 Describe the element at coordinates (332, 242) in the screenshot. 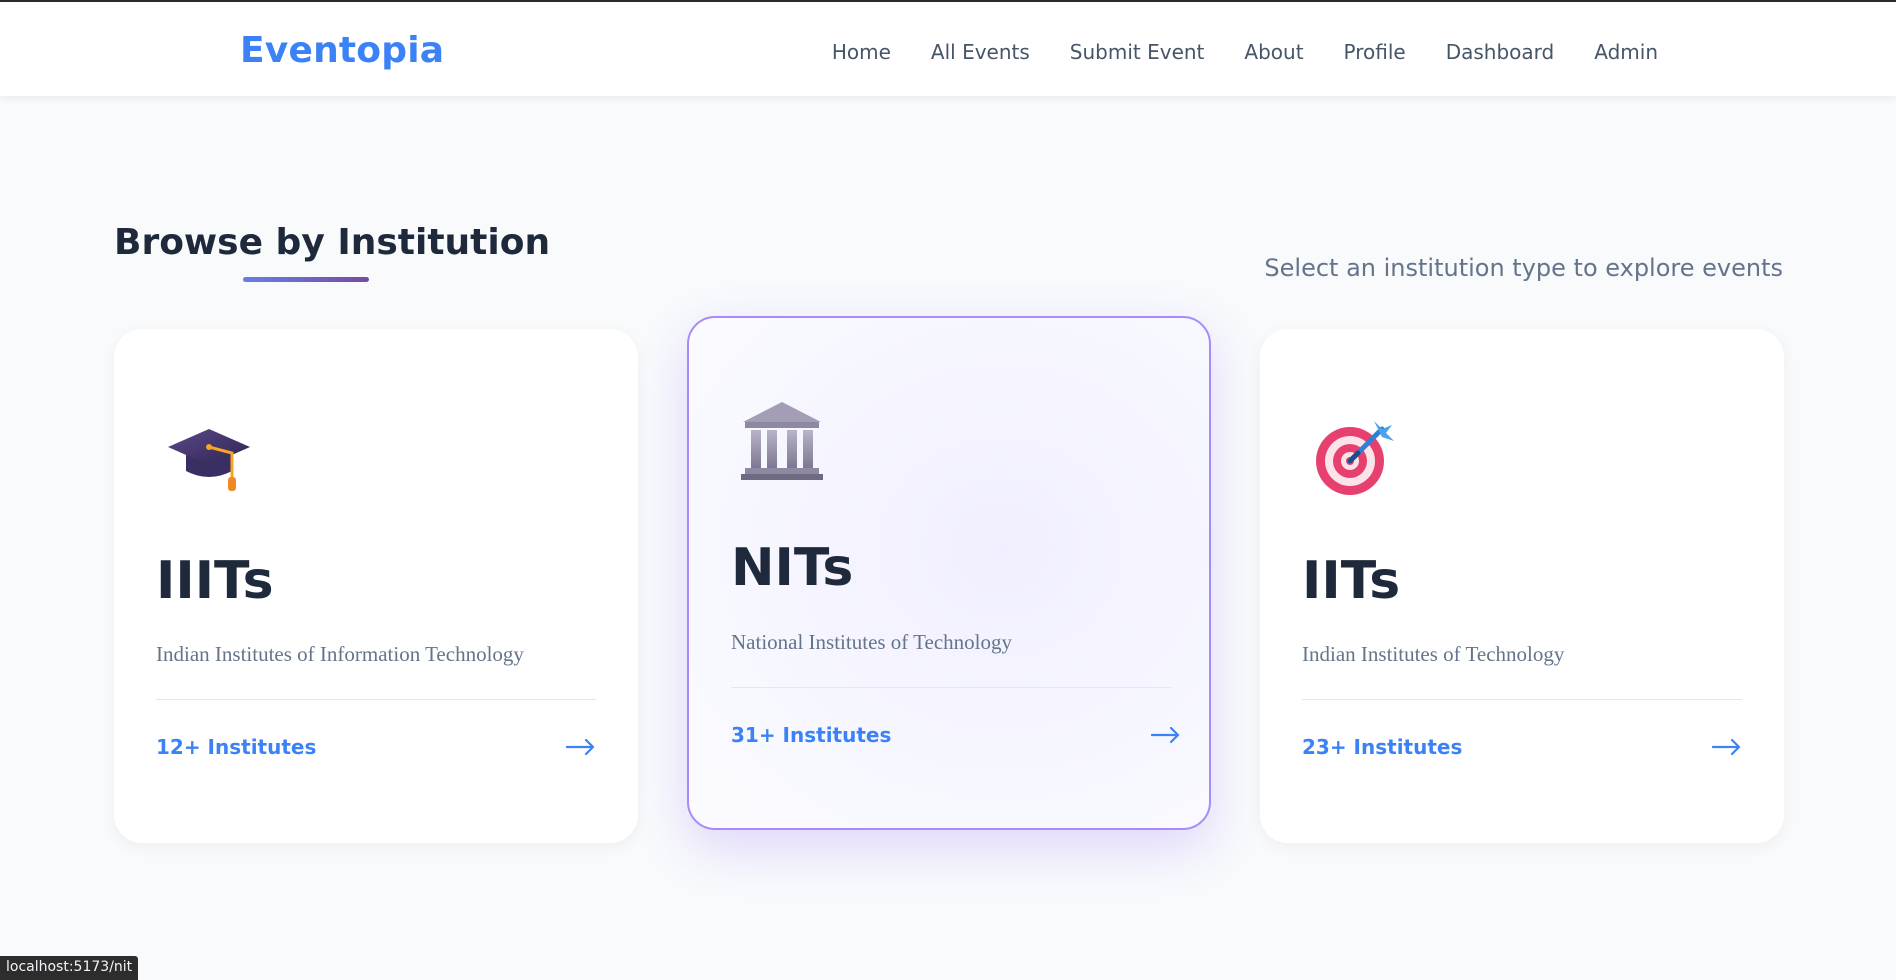

I see `section-title: Browse by Institution` at that location.